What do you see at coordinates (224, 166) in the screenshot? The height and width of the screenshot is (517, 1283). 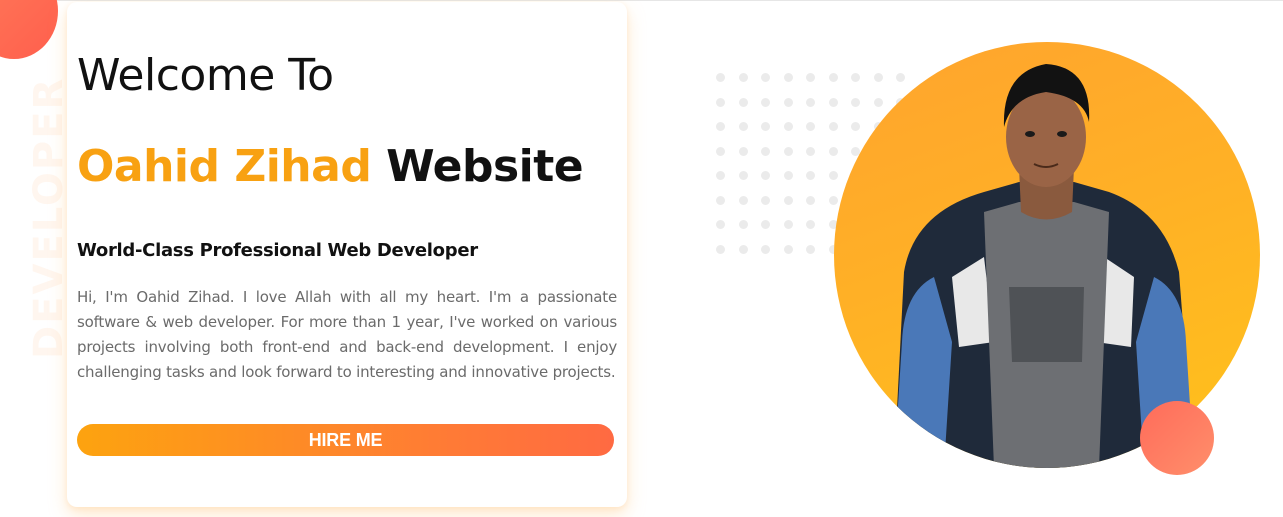 I see `hero-name-highlight: Oahid Zihad` at bounding box center [224, 166].